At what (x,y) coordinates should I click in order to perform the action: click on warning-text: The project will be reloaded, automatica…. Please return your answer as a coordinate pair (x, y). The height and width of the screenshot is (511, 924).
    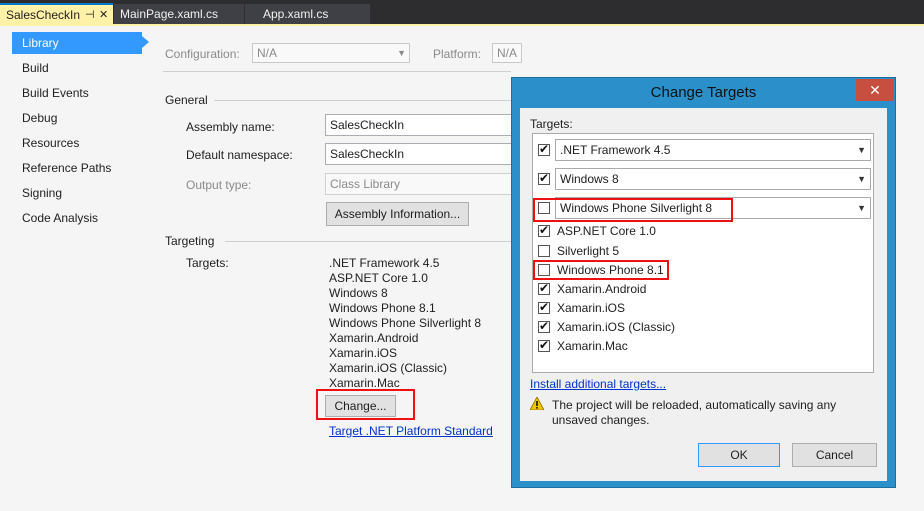
    Looking at the image, I should click on (694, 405).